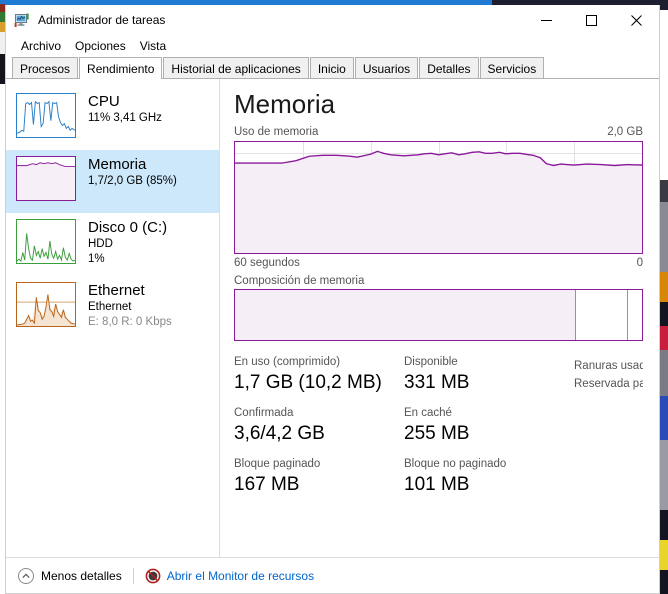 The height and width of the screenshot is (594, 668). Describe the element at coordinates (128, 227) in the screenshot. I see `sidebar-item-disco-0-title: Disco 0 (C:)` at that location.